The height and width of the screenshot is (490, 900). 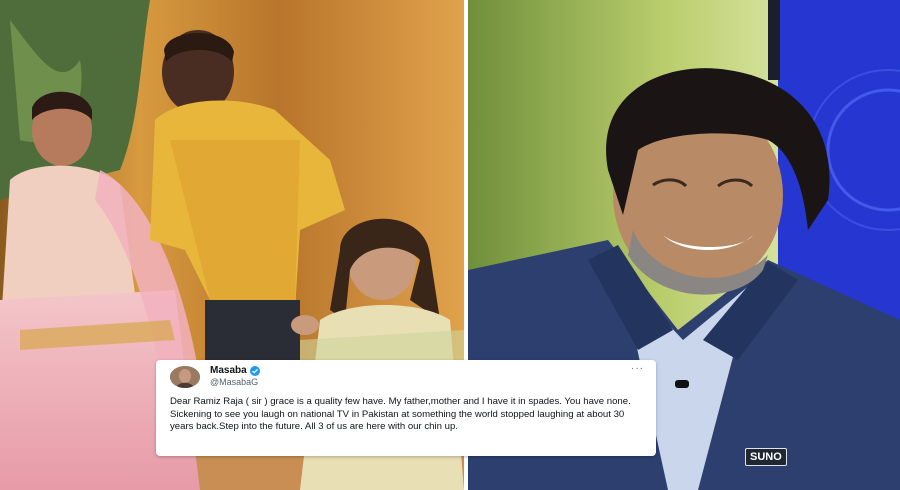 What do you see at coordinates (234, 382) in the screenshot?
I see `tweet-handle: @MasabaG` at bounding box center [234, 382].